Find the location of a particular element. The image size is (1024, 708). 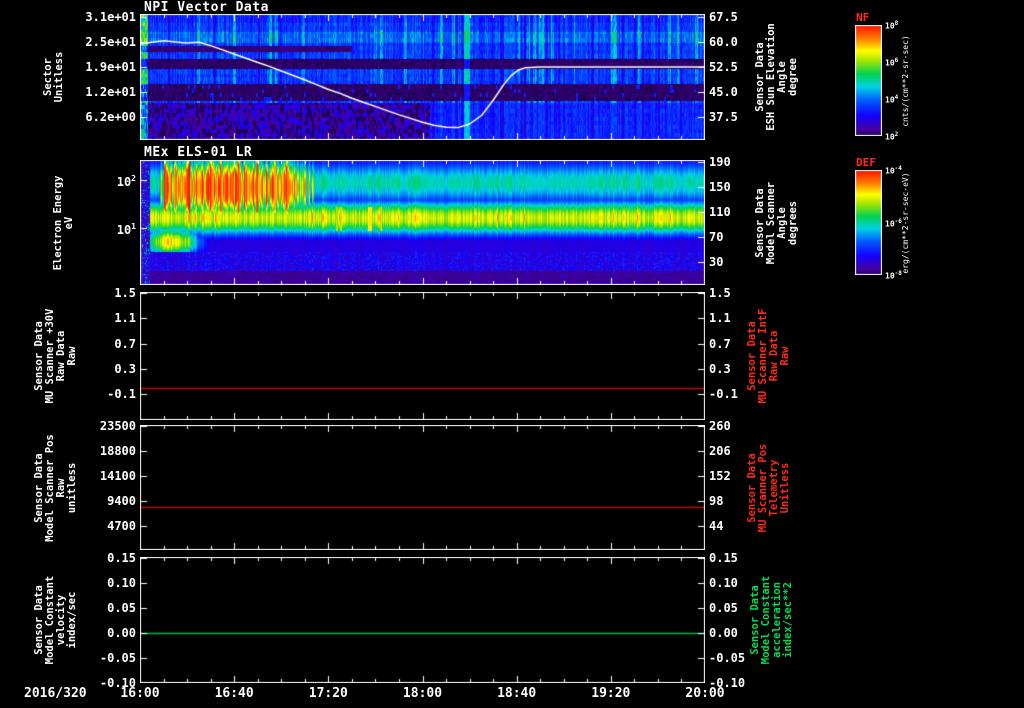

npi-vector-right-axis-label: Sensor Data ESH Sun Elevation Angle degree is located at coordinates (776, 77).